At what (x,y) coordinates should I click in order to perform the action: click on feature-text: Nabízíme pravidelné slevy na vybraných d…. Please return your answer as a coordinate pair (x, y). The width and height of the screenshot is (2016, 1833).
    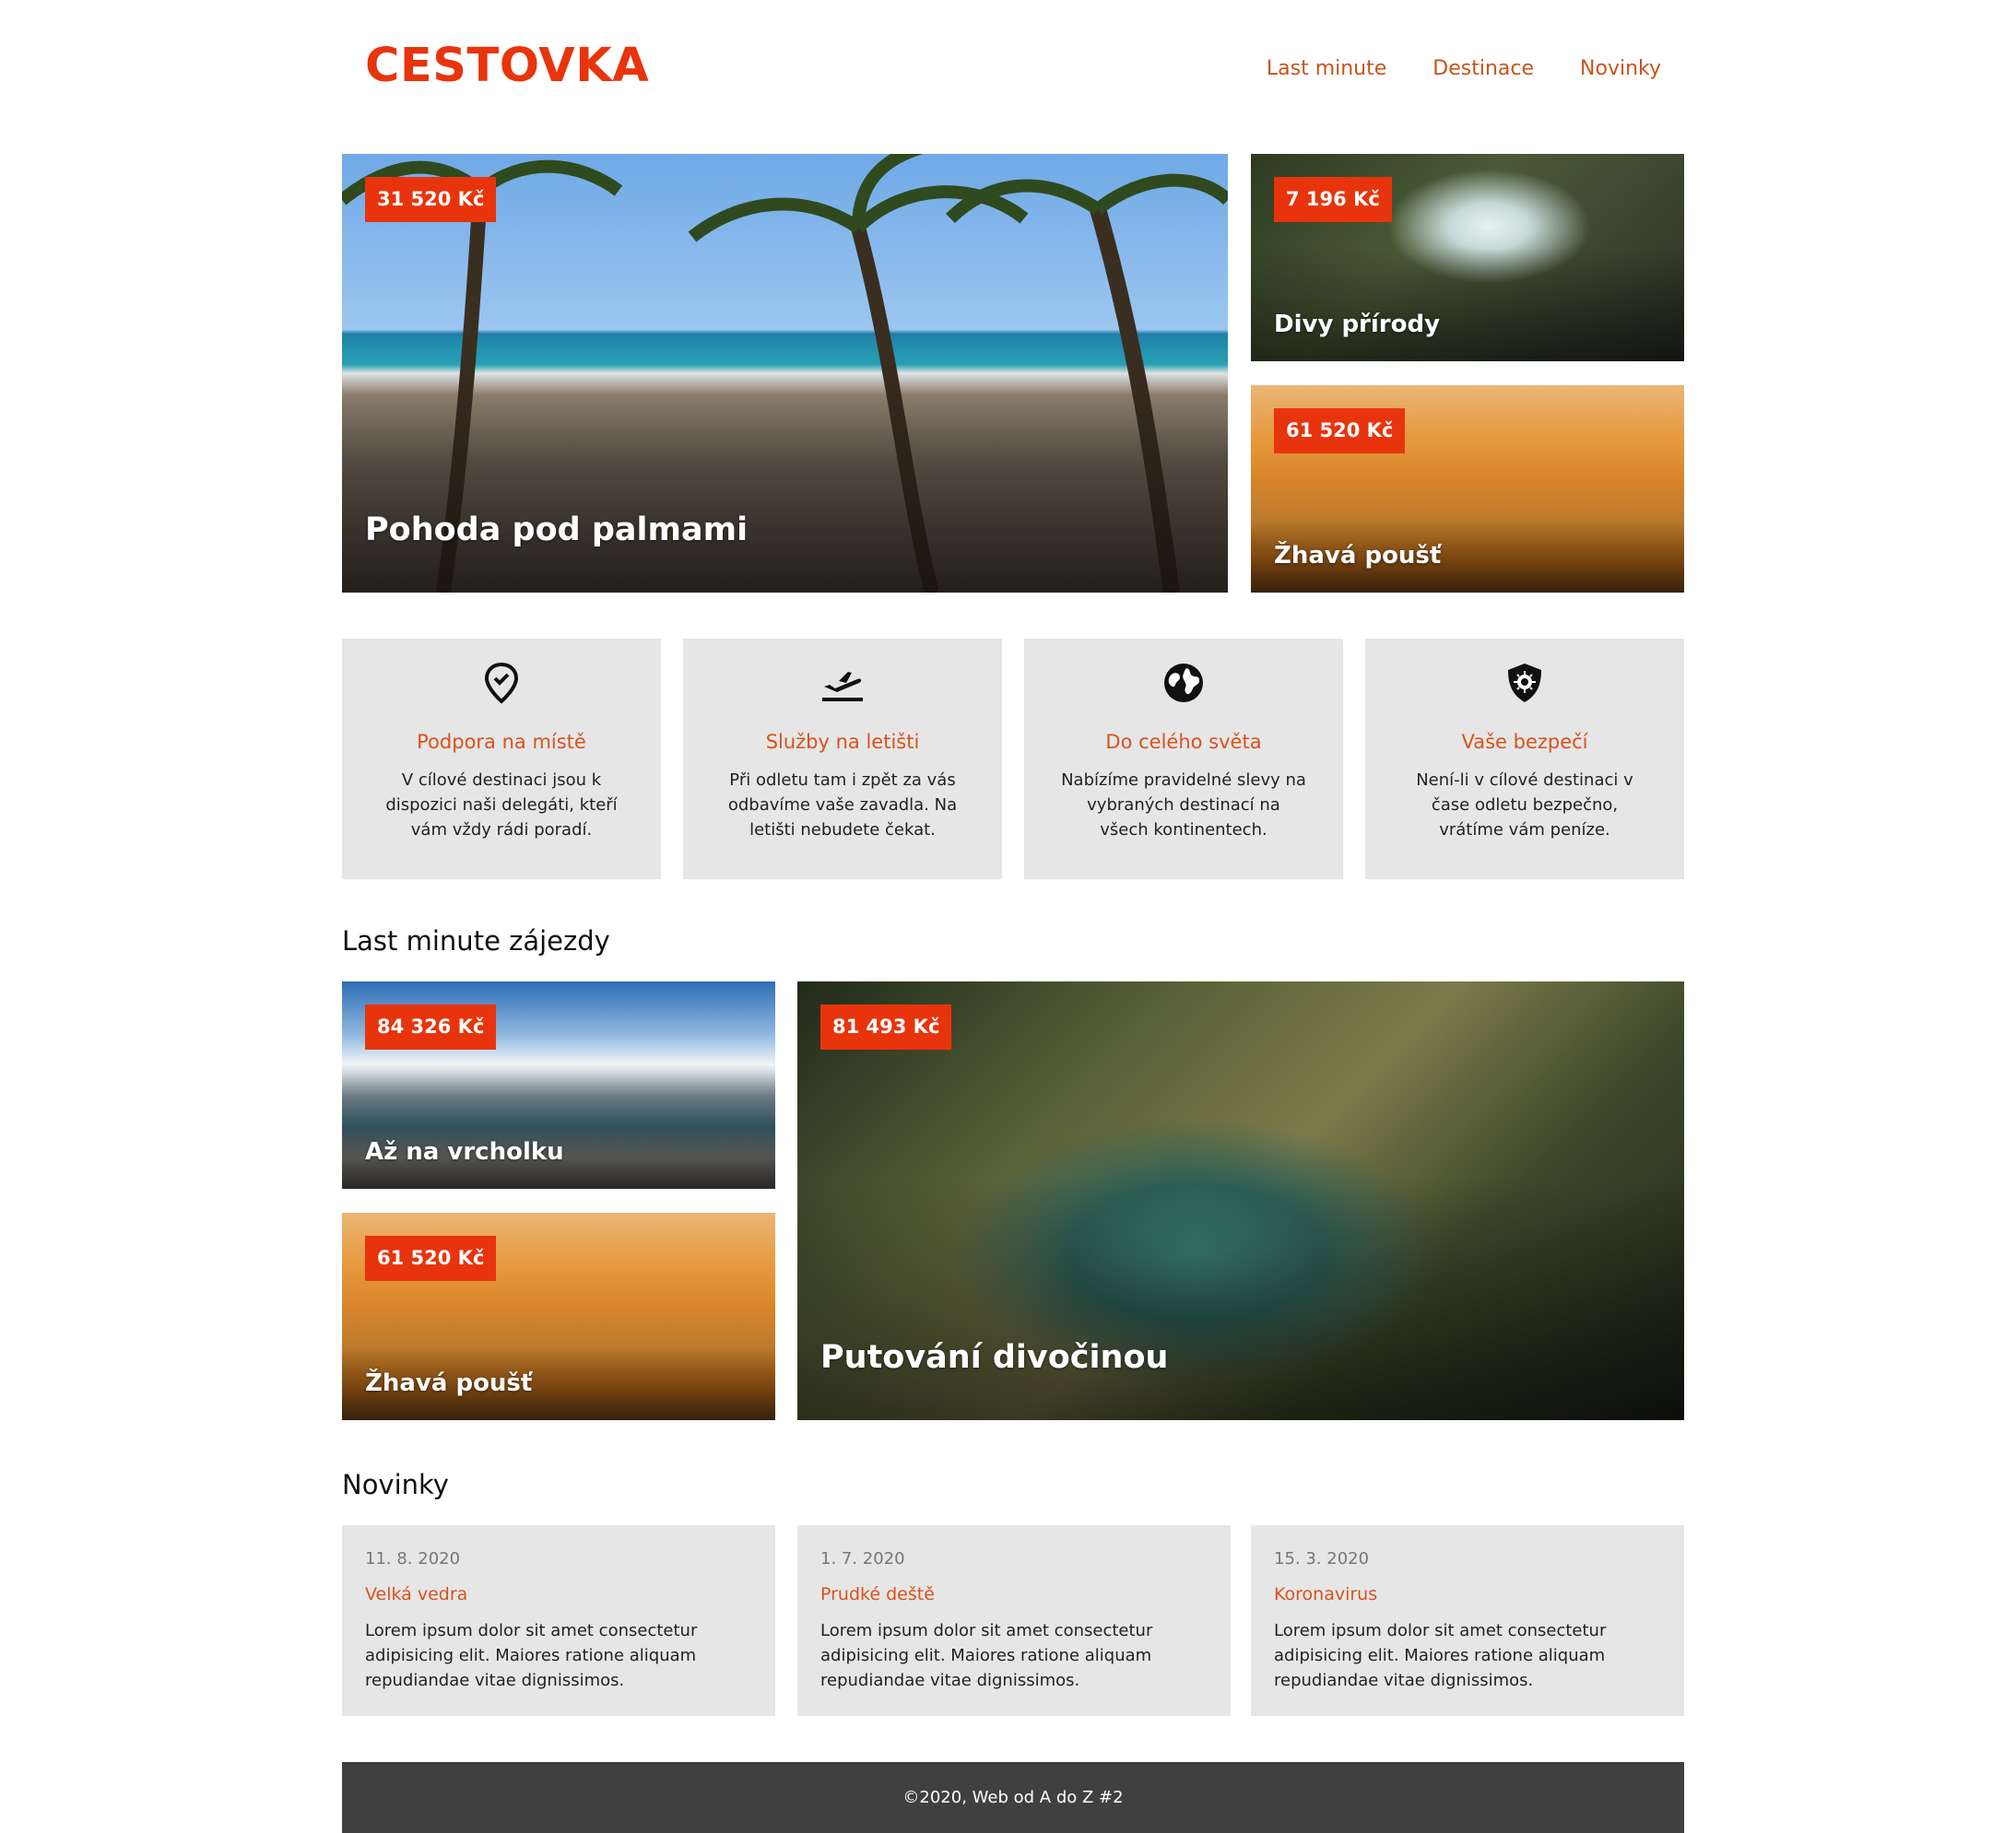
    Looking at the image, I should click on (1183, 805).